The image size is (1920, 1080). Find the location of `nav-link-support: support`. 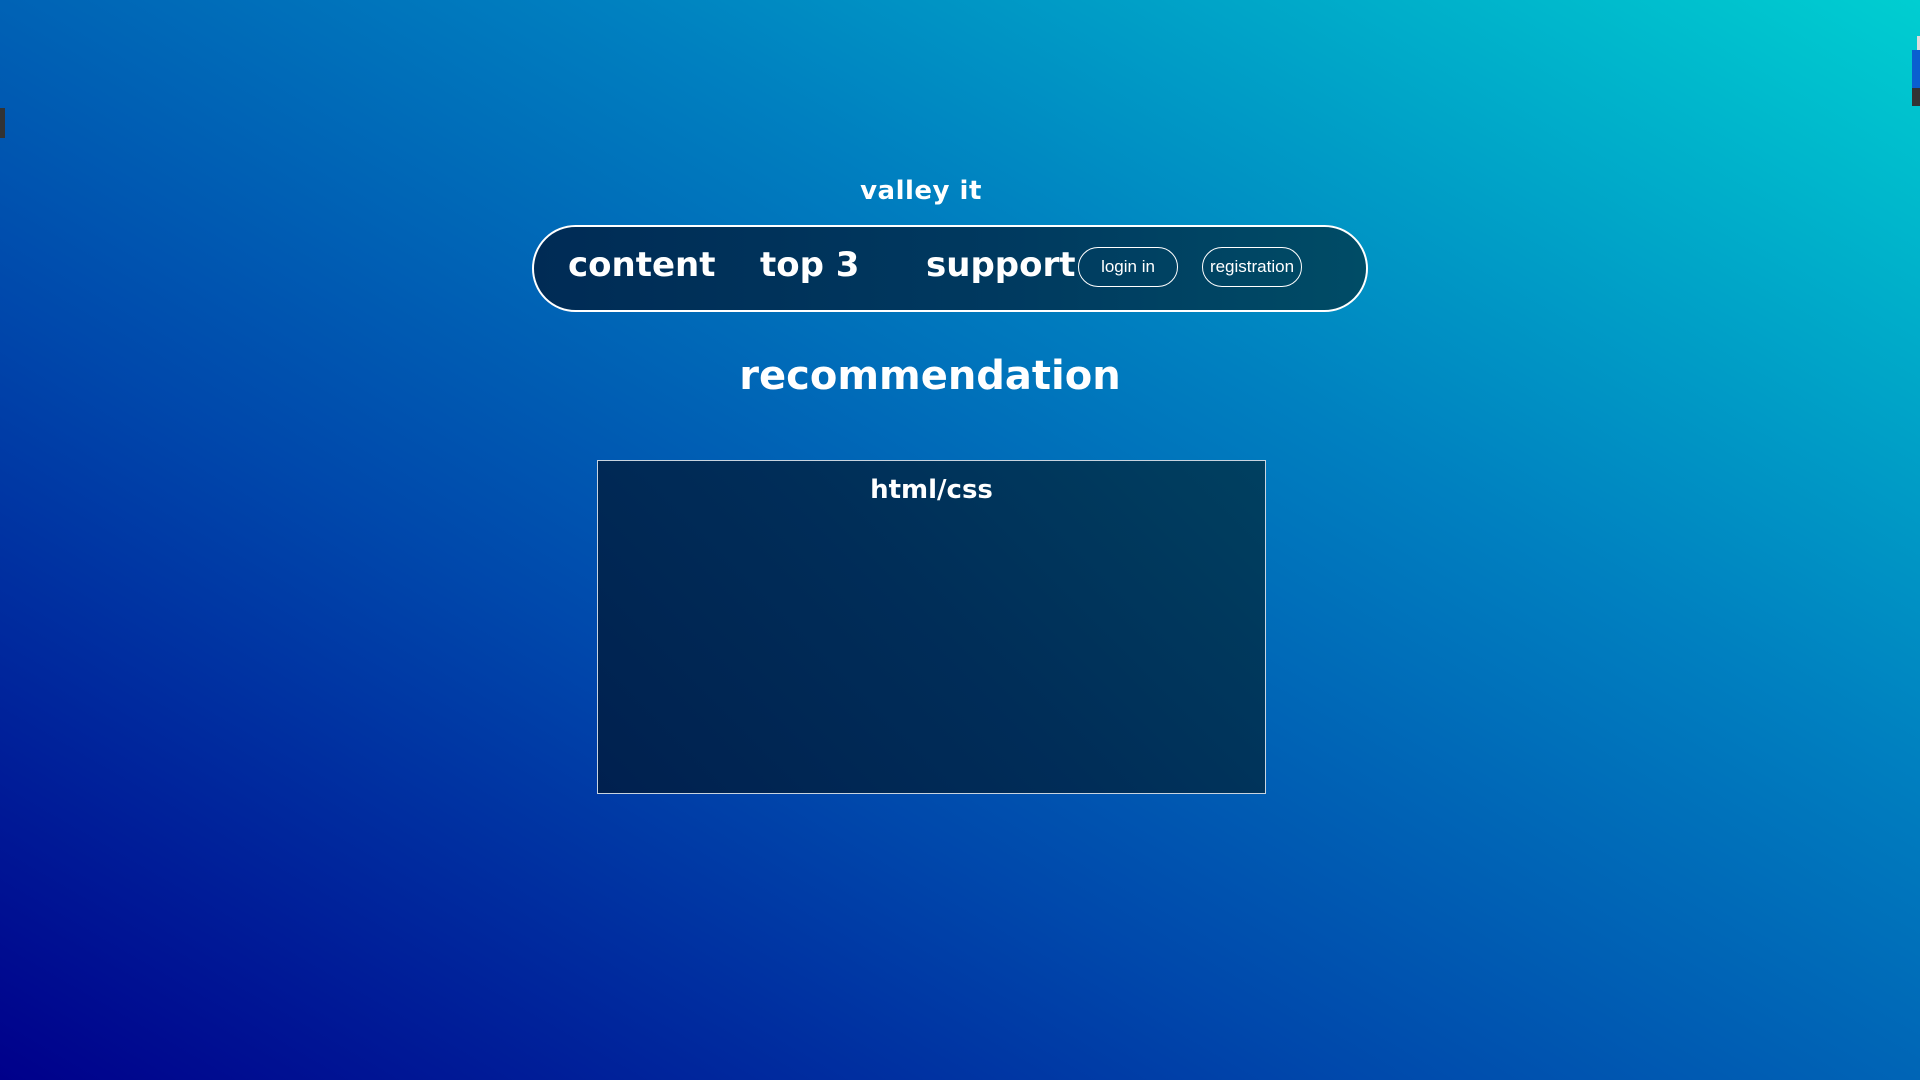

nav-link-support: support is located at coordinates (1001, 265).